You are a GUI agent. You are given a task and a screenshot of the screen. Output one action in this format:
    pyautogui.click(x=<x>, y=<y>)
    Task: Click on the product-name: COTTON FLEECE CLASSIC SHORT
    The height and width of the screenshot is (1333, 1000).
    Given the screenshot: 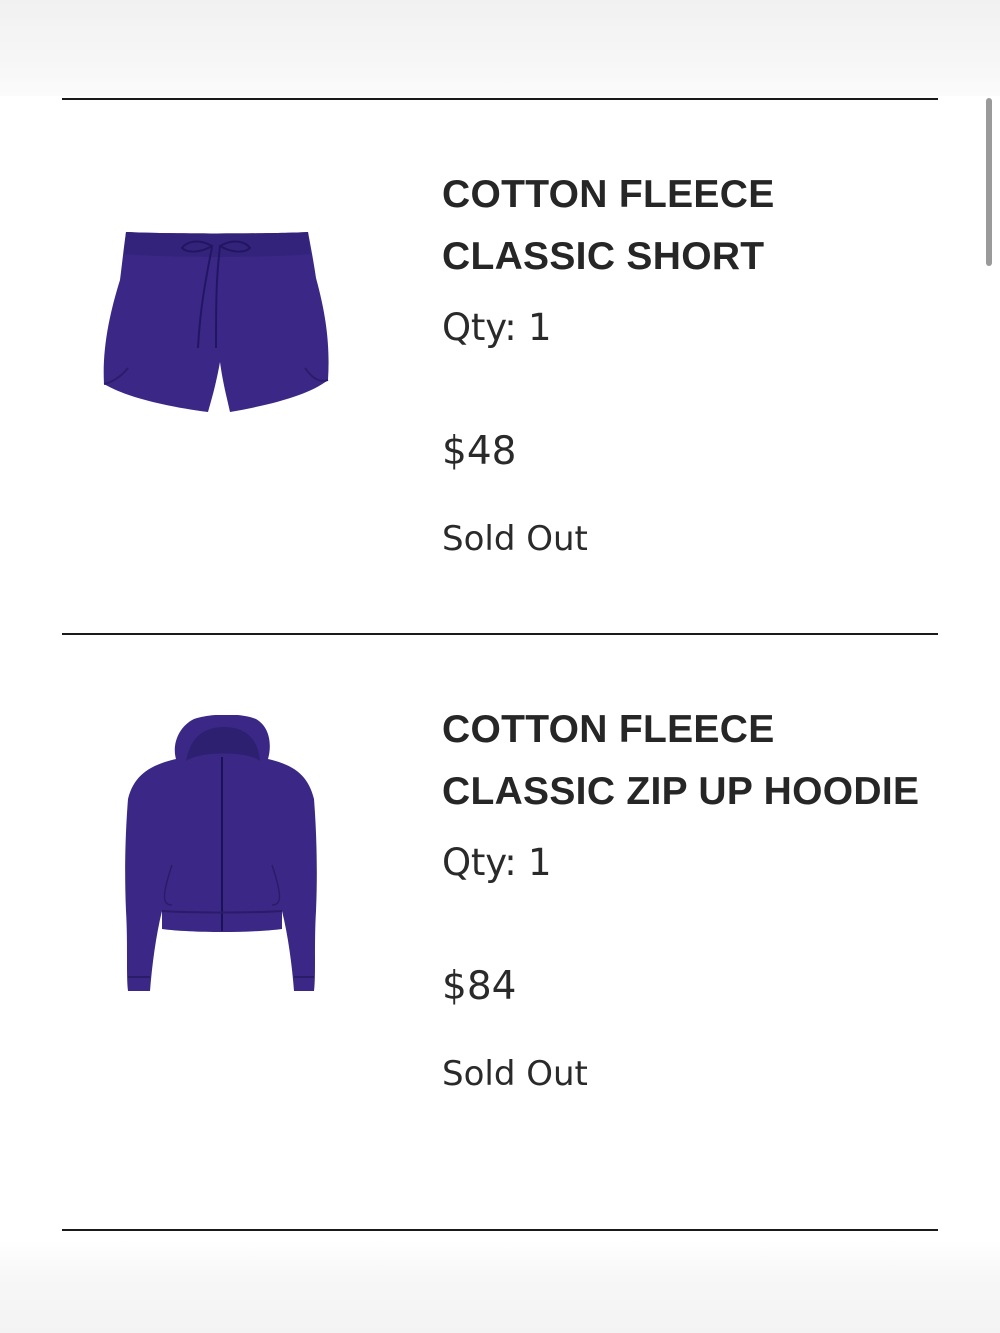 What is the action you would take?
    pyautogui.click(x=682, y=226)
    